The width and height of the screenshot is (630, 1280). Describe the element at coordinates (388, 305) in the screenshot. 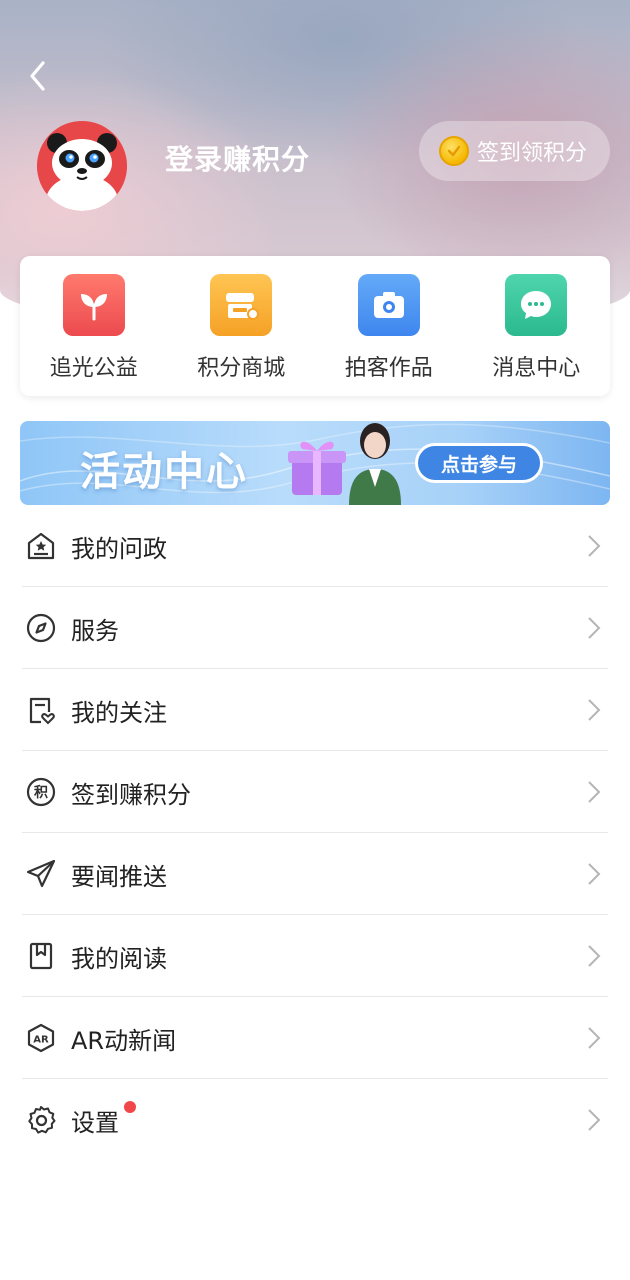

I see `camera-icon` at that location.